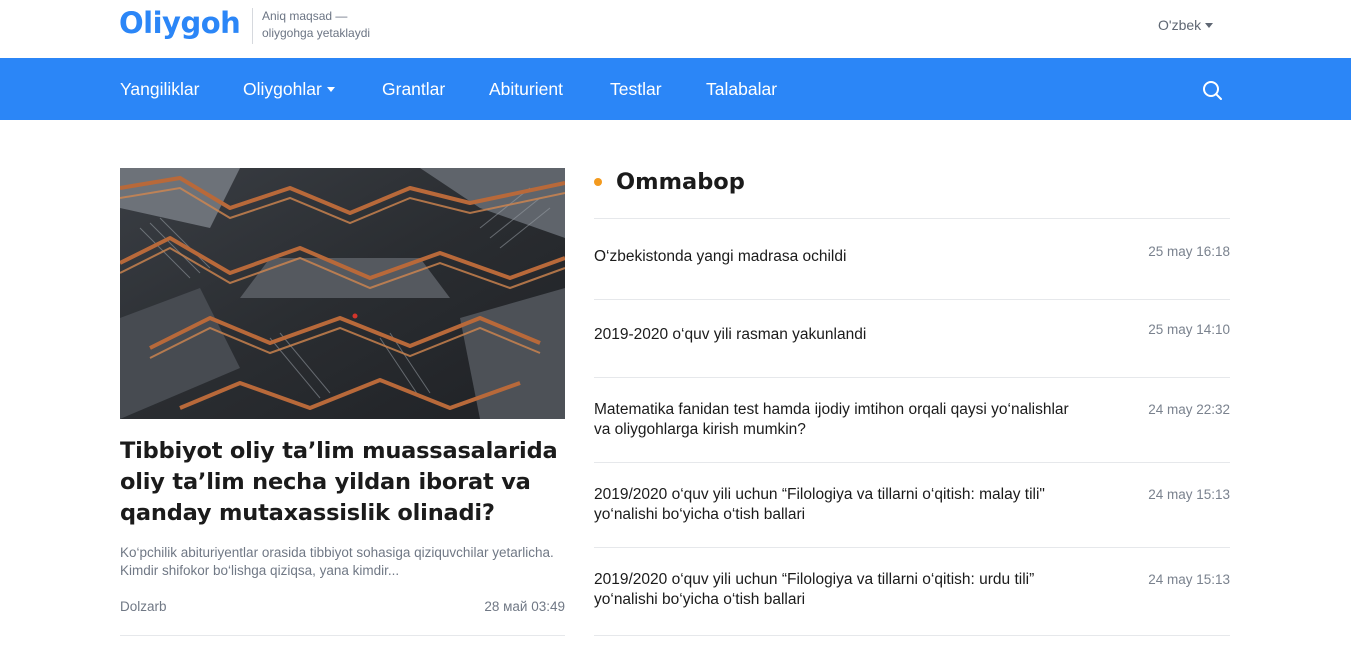 Image resolution: width=1351 pixels, height=650 pixels. Describe the element at coordinates (143, 606) in the screenshot. I see `article-category: Dolzarb` at that location.